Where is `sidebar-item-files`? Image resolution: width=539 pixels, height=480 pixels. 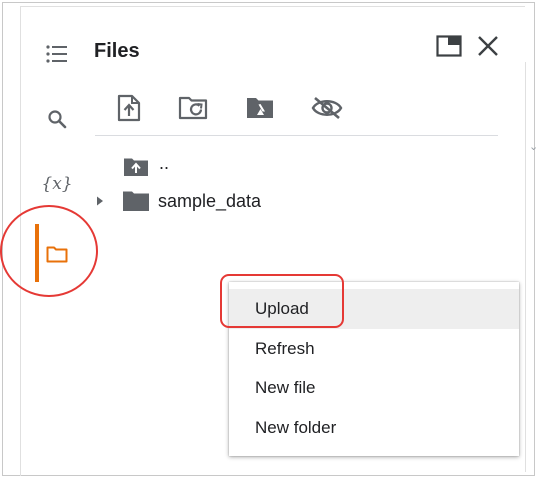 sidebar-item-files is located at coordinates (57, 254).